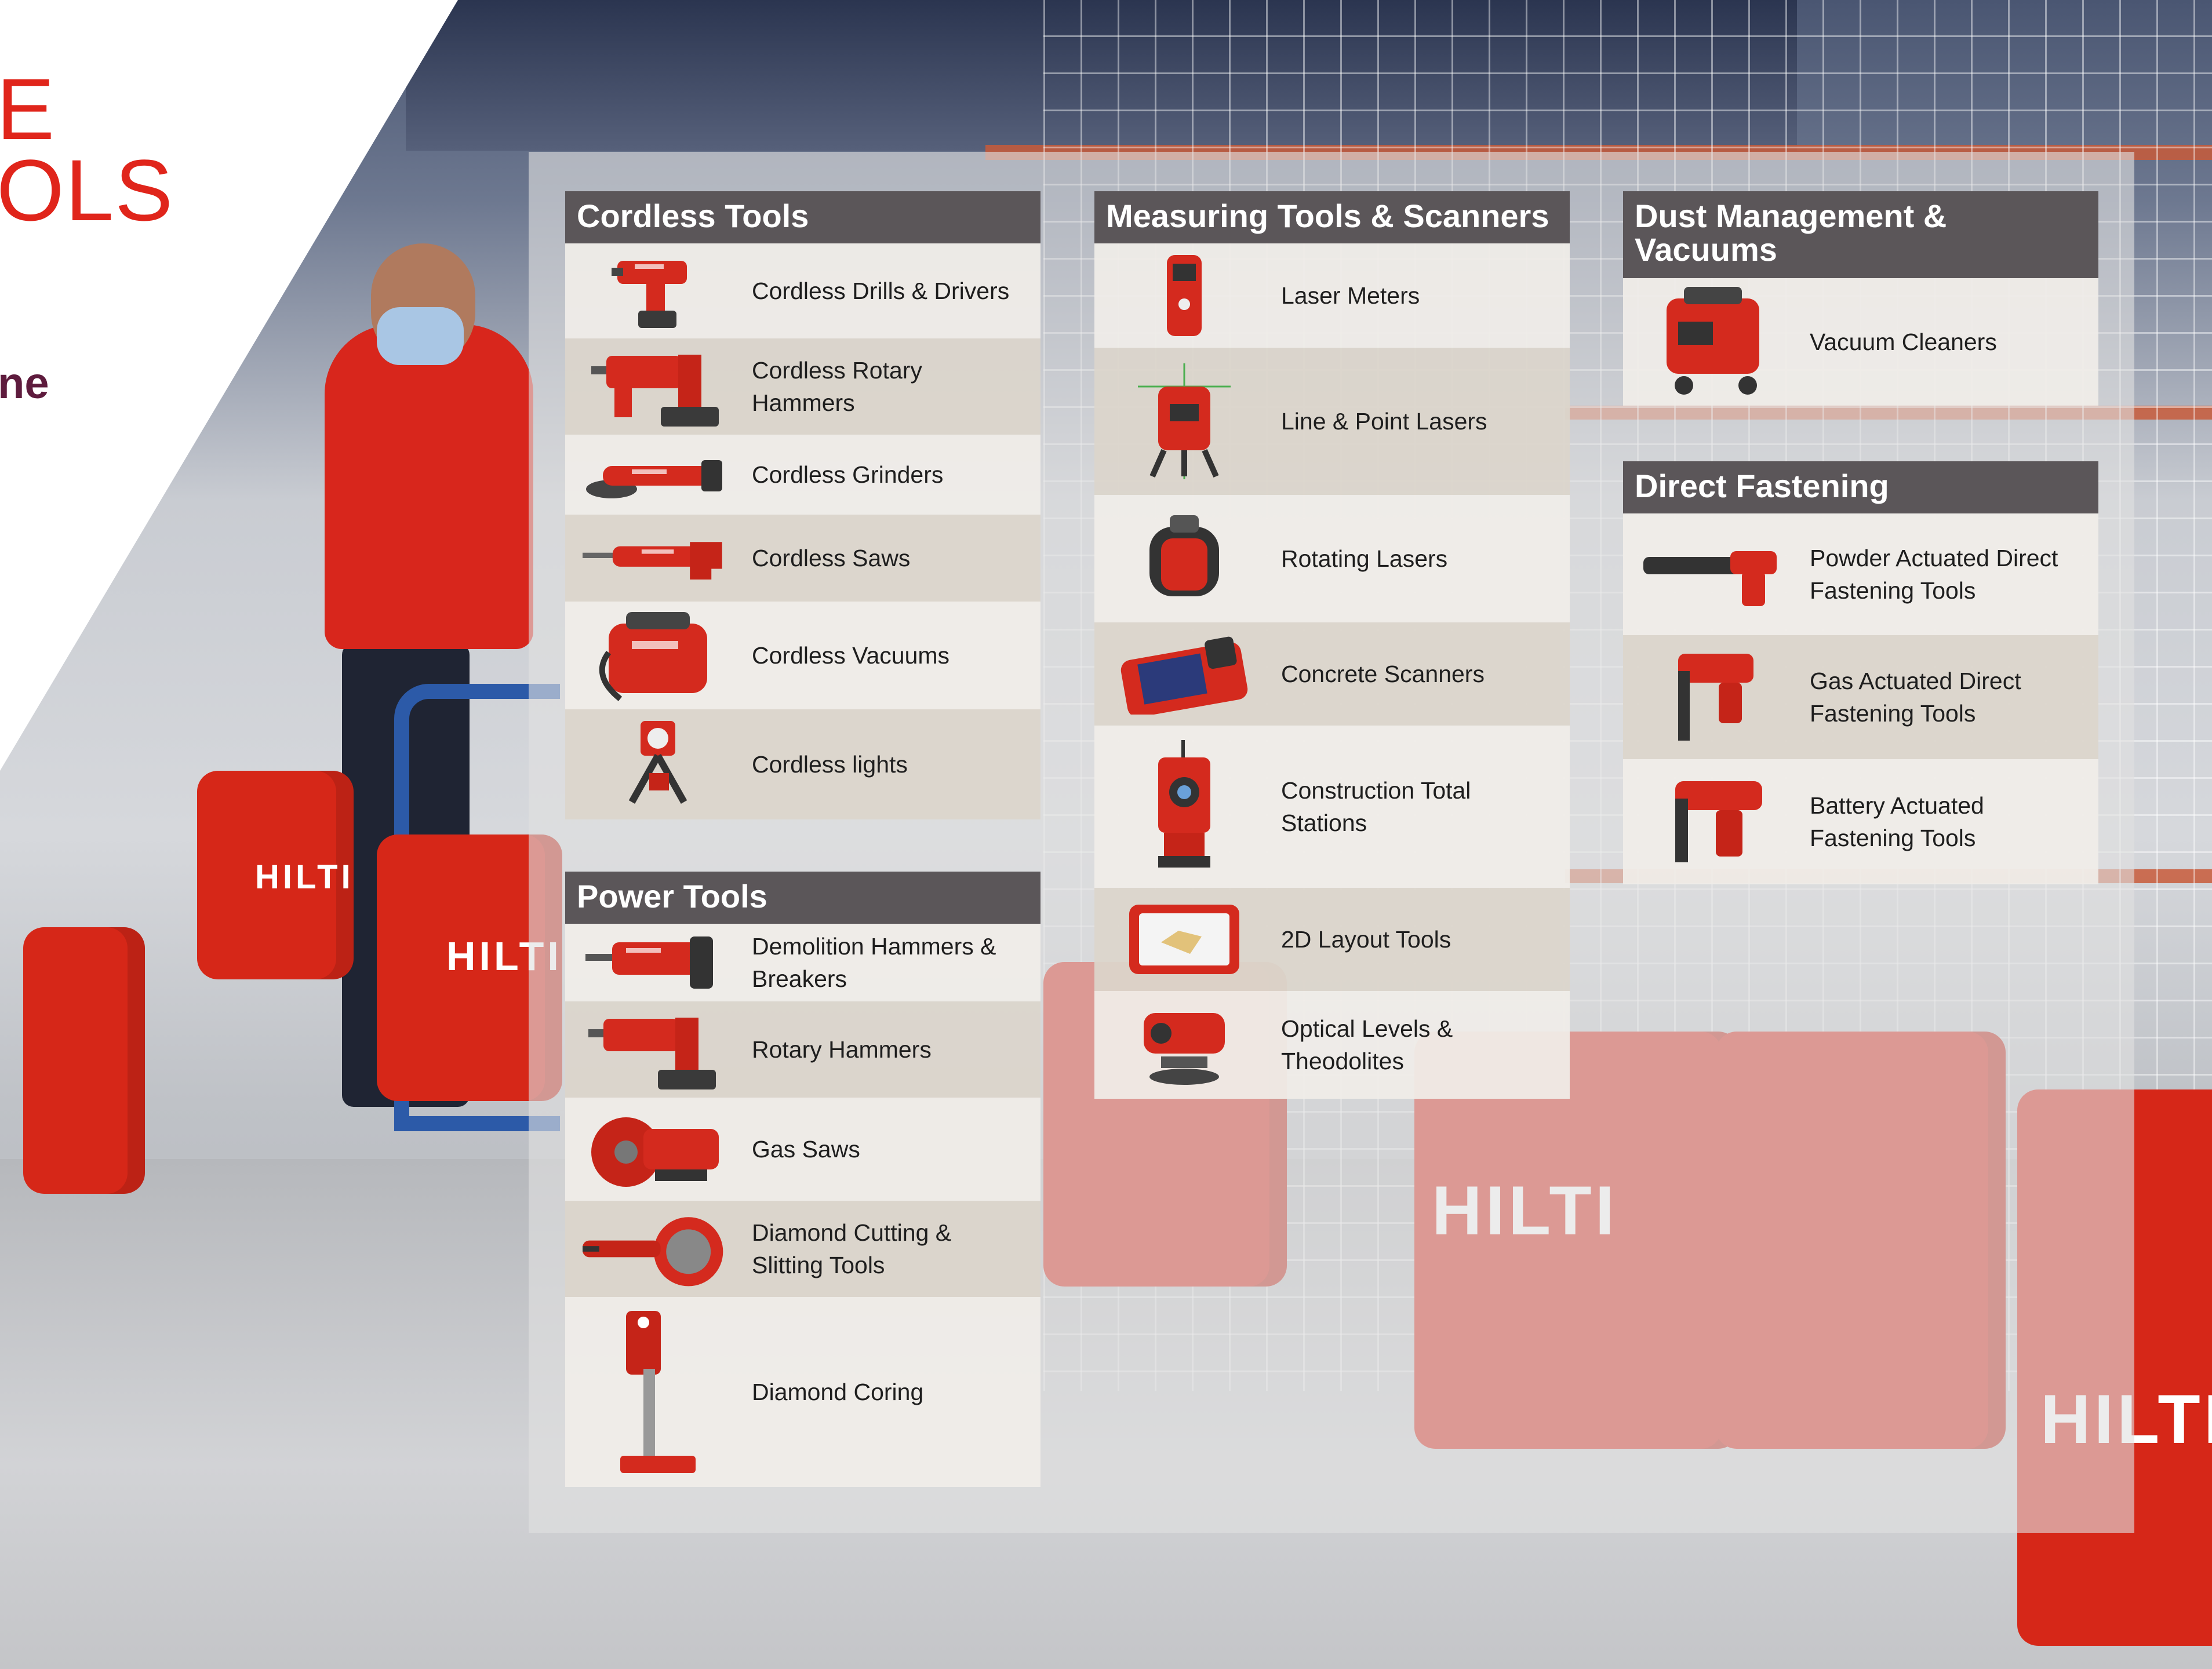 The image size is (2212, 1669). What do you see at coordinates (28, 109) in the screenshot?
I see `headline-line-1: E` at bounding box center [28, 109].